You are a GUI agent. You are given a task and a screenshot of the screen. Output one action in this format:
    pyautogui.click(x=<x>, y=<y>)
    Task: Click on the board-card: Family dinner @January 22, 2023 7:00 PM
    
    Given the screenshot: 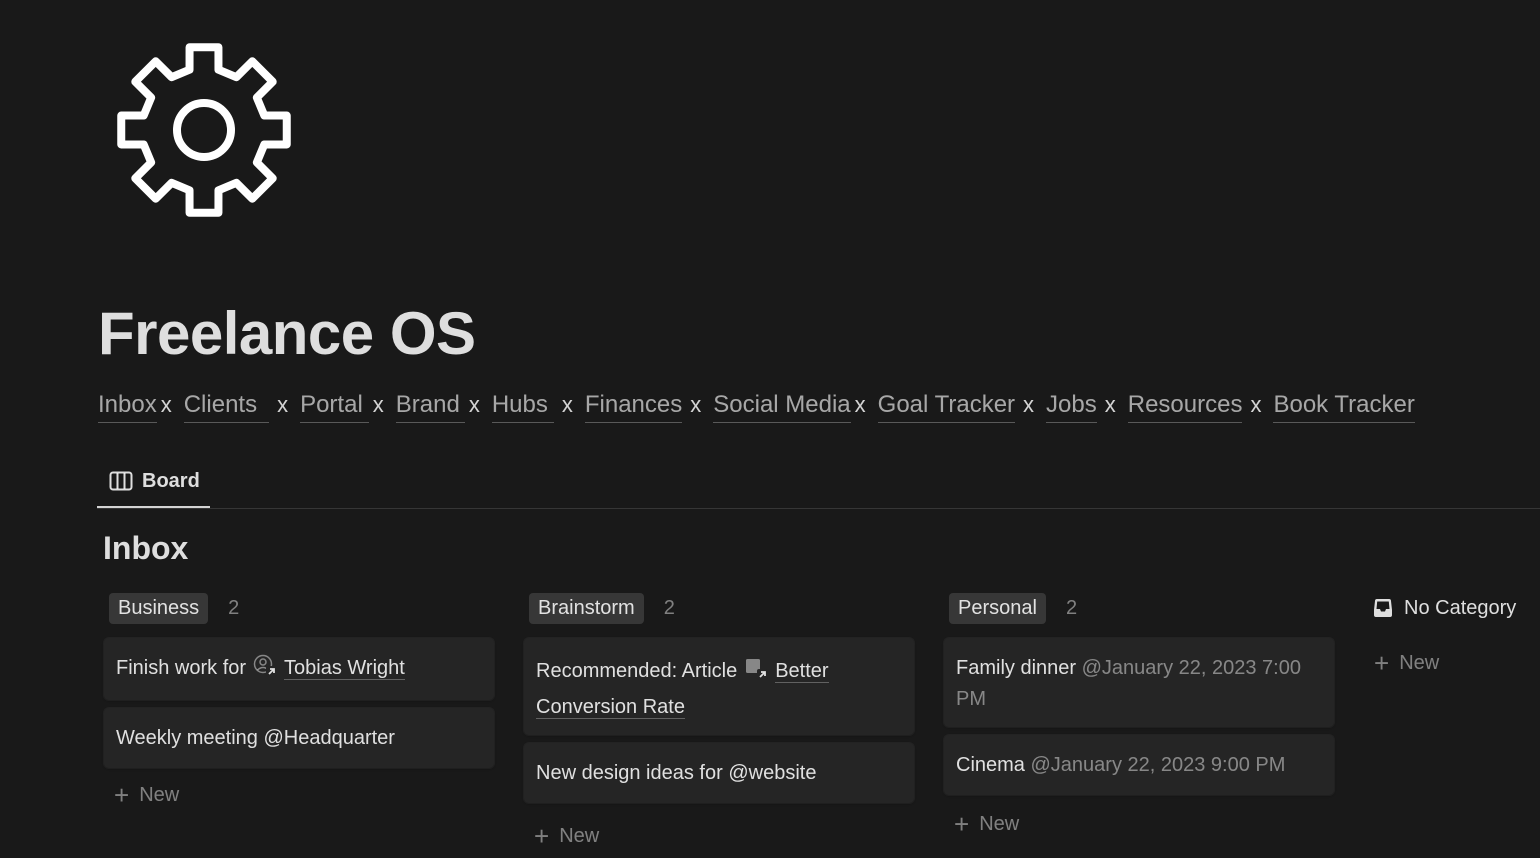 What is the action you would take?
    pyautogui.click(x=1139, y=682)
    